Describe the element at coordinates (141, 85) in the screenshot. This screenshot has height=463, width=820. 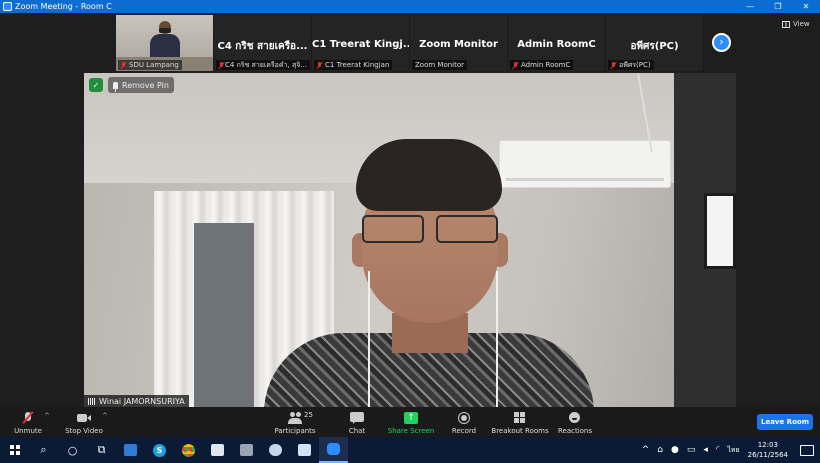
I see `remove-pin-button: Remove Pin` at that location.